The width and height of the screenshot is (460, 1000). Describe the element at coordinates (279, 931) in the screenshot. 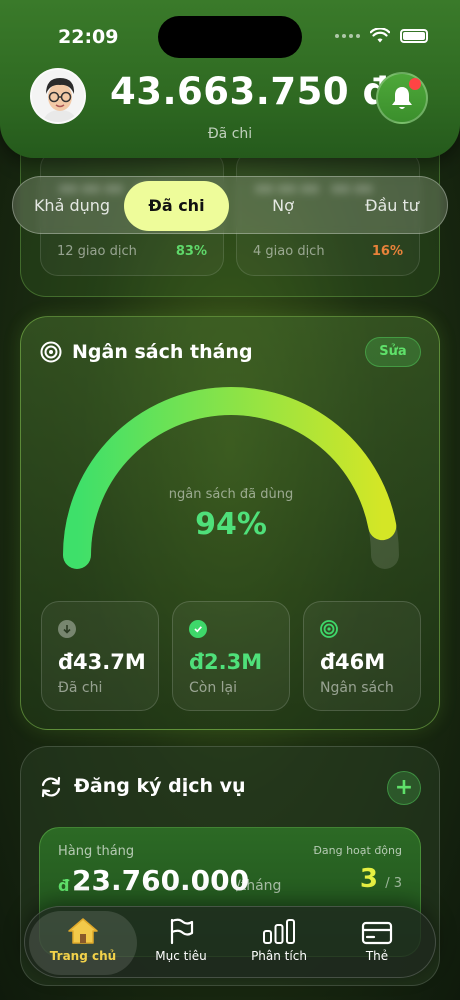

I see `bar-chart-icon` at that location.